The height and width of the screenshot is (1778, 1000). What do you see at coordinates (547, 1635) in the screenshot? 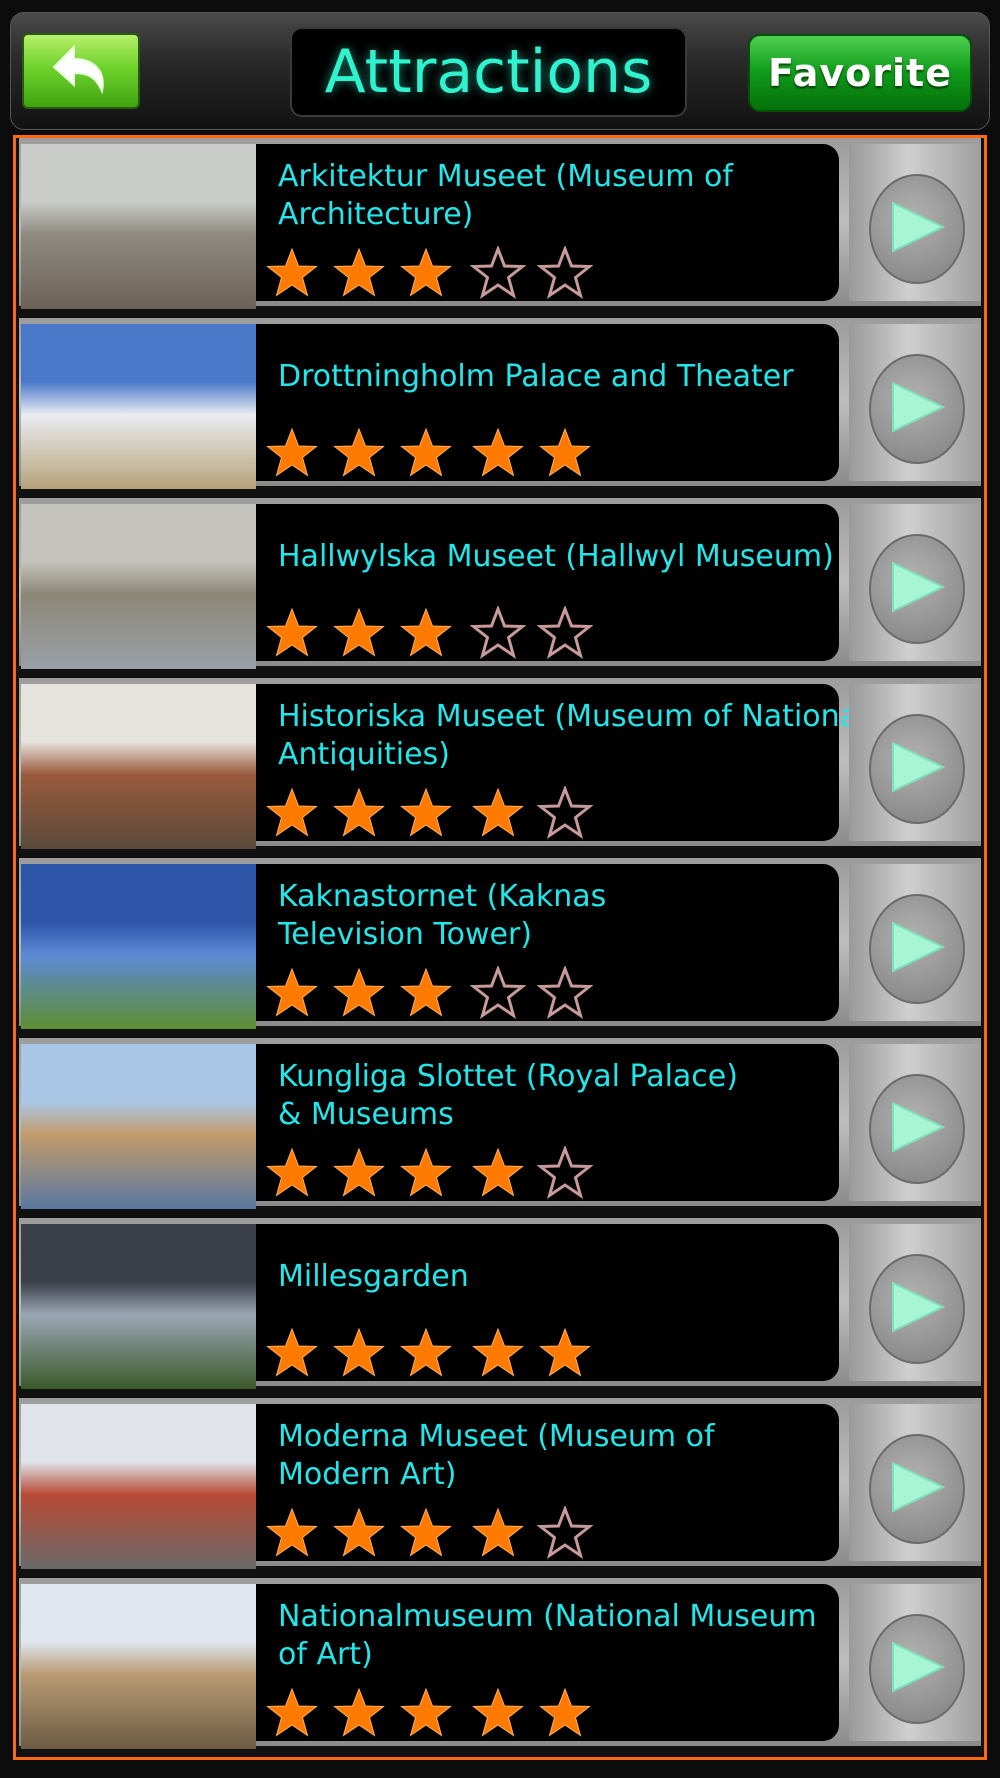
I see `attraction-name: Nationalmuseum (National Museum of Art)` at bounding box center [547, 1635].